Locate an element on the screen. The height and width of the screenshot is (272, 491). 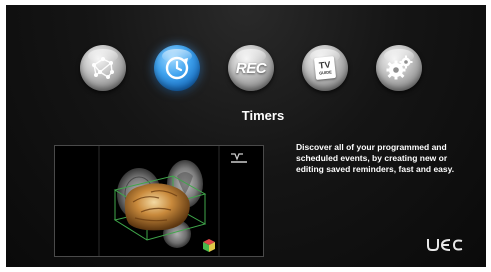
clock-refresh-icon is located at coordinates (177, 68).